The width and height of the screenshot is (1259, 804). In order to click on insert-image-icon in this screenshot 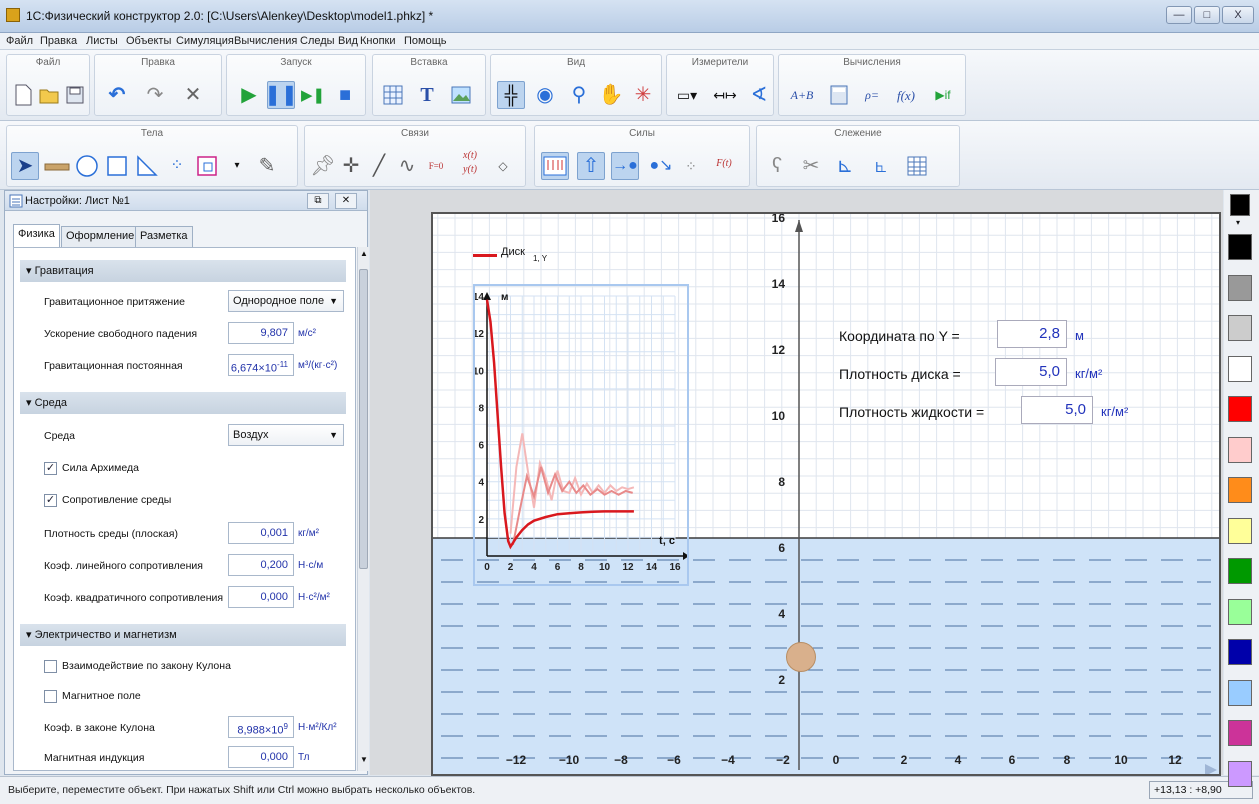, I will do `click(461, 95)`.